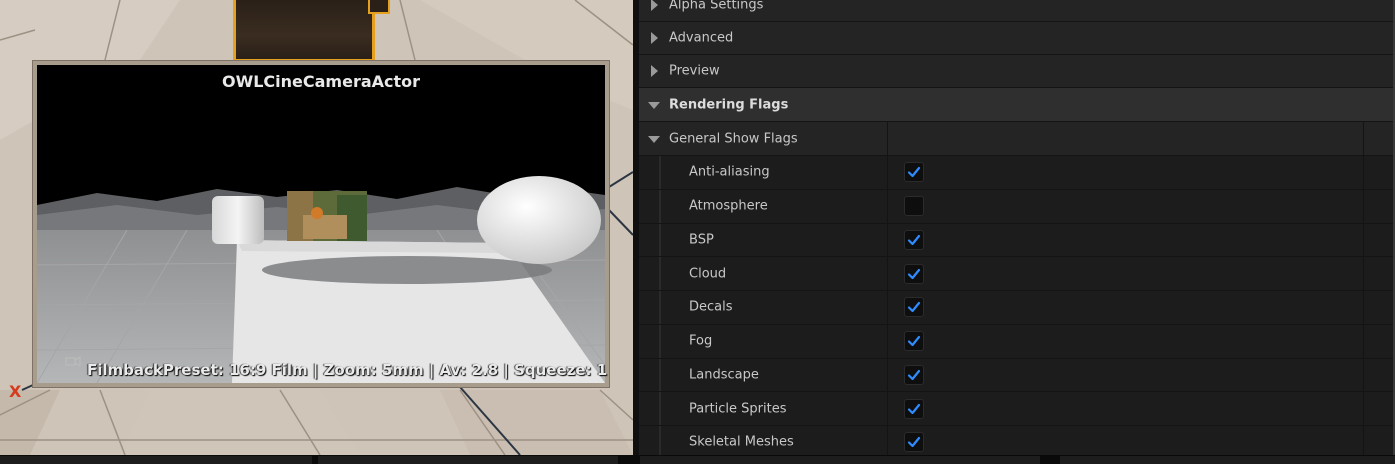 The image size is (1395, 464). Describe the element at coordinates (728, 206) in the screenshot. I see `show-flag-label: Atmosphere` at that location.